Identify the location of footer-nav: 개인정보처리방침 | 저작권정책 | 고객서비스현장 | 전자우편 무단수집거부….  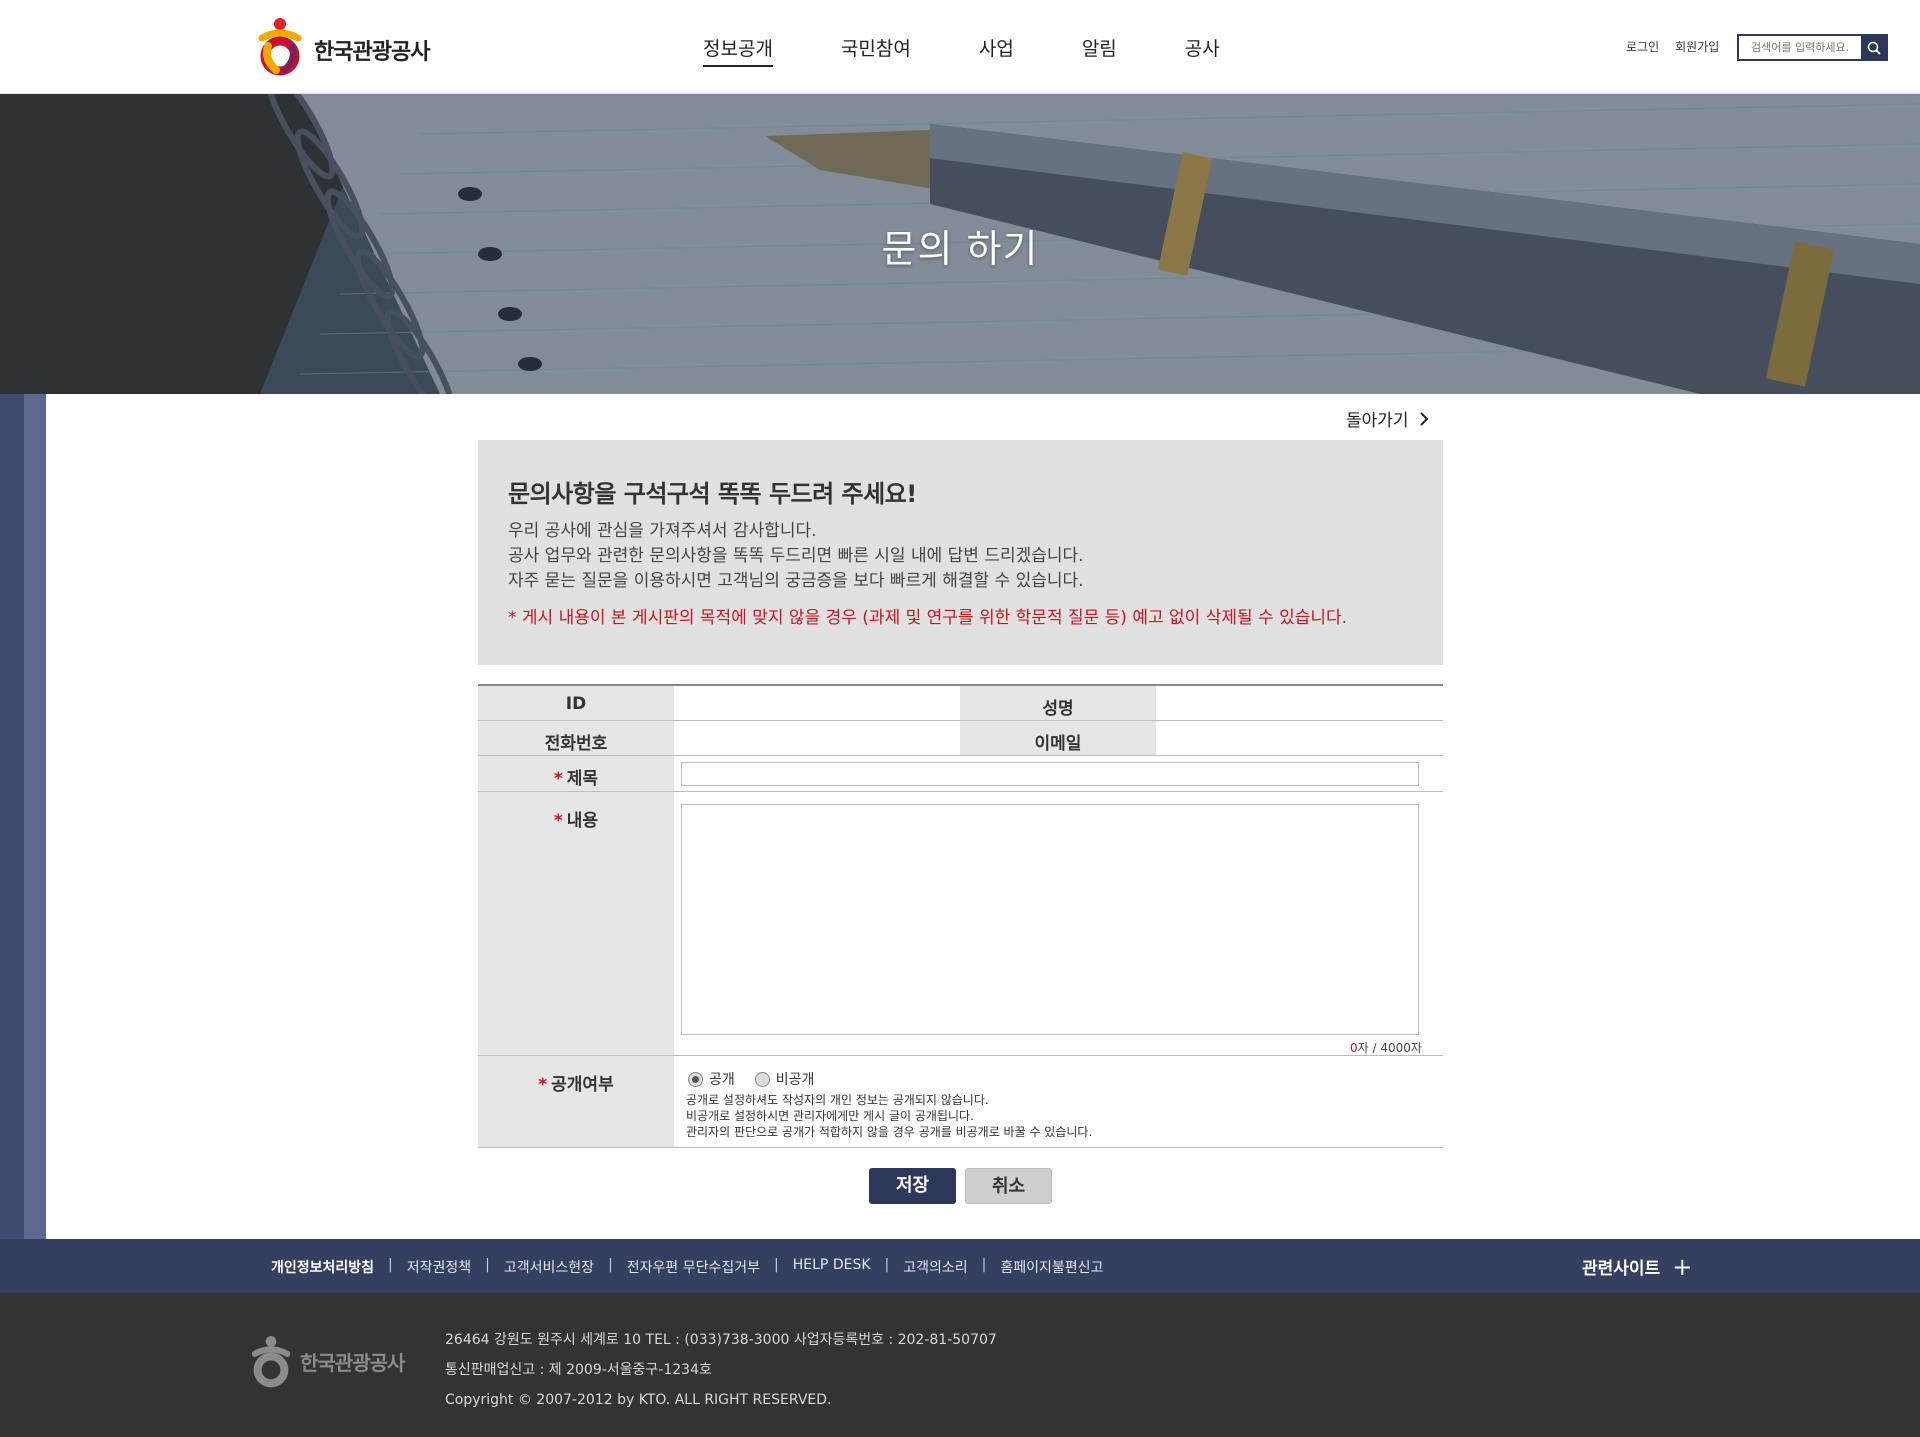
(960, 1266).